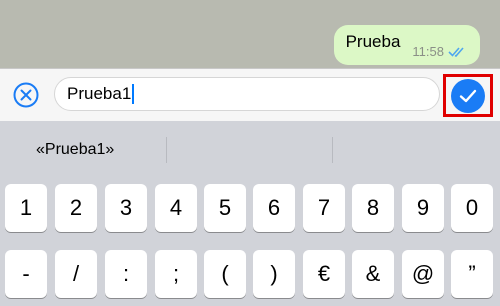  I want to click on key-5: 5, so click(225, 208).